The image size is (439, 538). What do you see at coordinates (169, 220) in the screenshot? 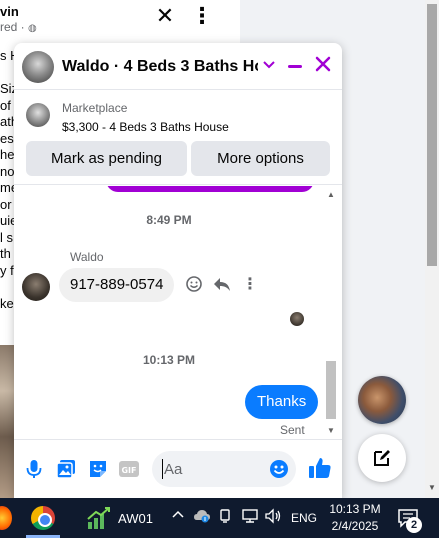
I see `timestamp: 8:49 PM` at bounding box center [169, 220].